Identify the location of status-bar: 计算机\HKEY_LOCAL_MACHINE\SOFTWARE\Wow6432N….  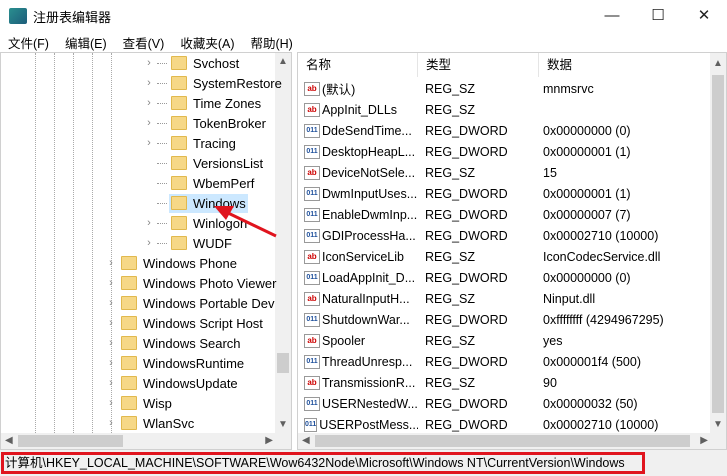
(363, 463).